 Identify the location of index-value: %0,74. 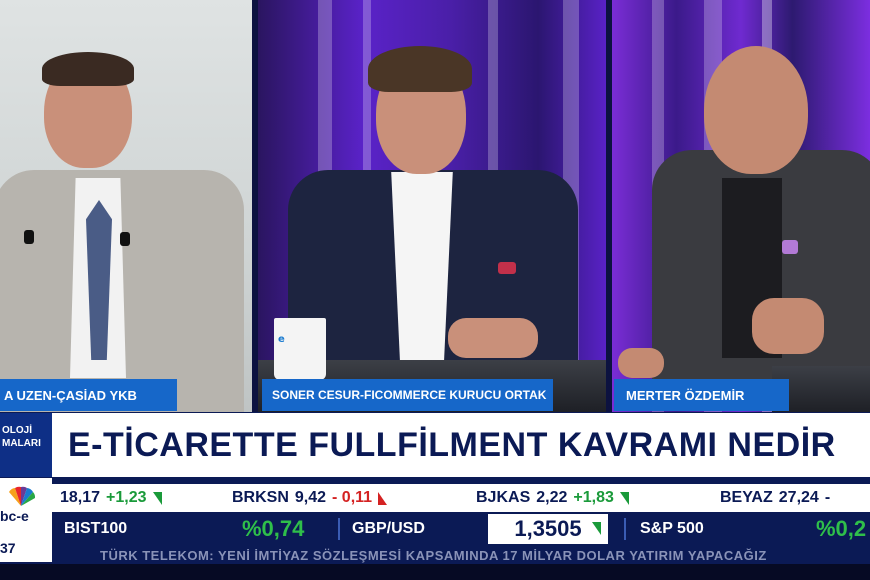
(273, 528).